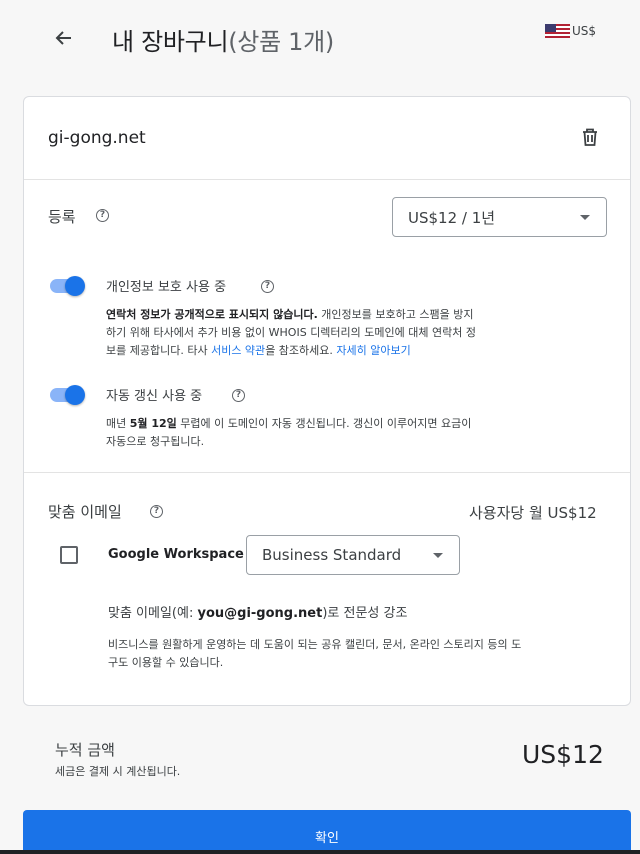  I want to click on trash-icon, so click(590, 137).